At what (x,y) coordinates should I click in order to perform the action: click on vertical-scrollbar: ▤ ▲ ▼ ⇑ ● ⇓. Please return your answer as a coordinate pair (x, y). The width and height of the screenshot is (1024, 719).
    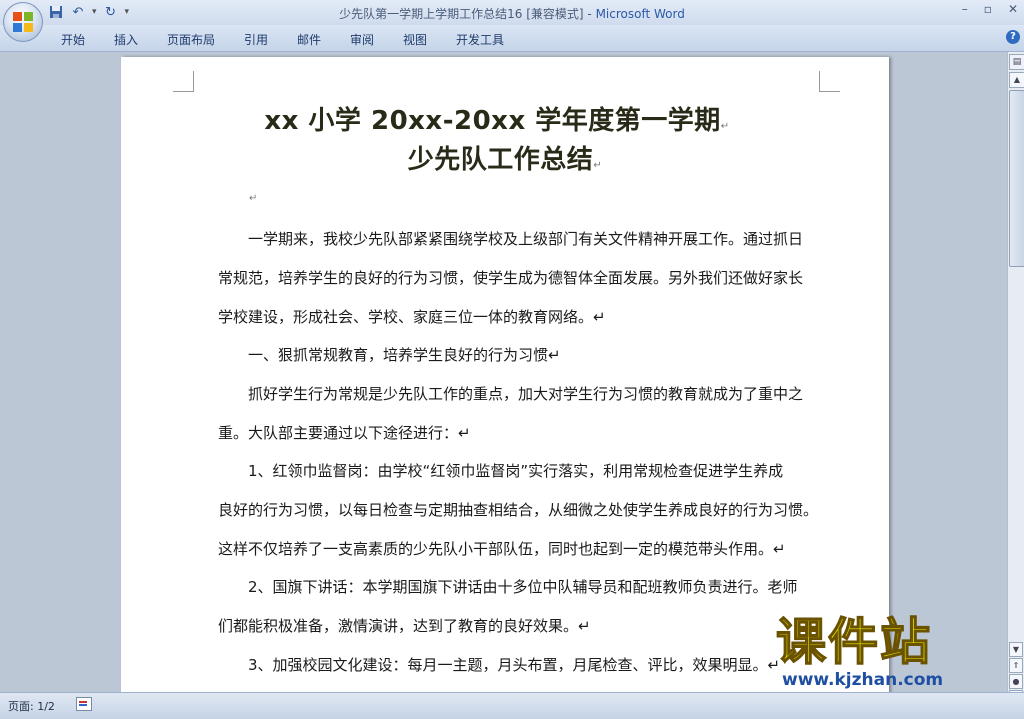
    Looking at the image, I should click on (1015, 378).